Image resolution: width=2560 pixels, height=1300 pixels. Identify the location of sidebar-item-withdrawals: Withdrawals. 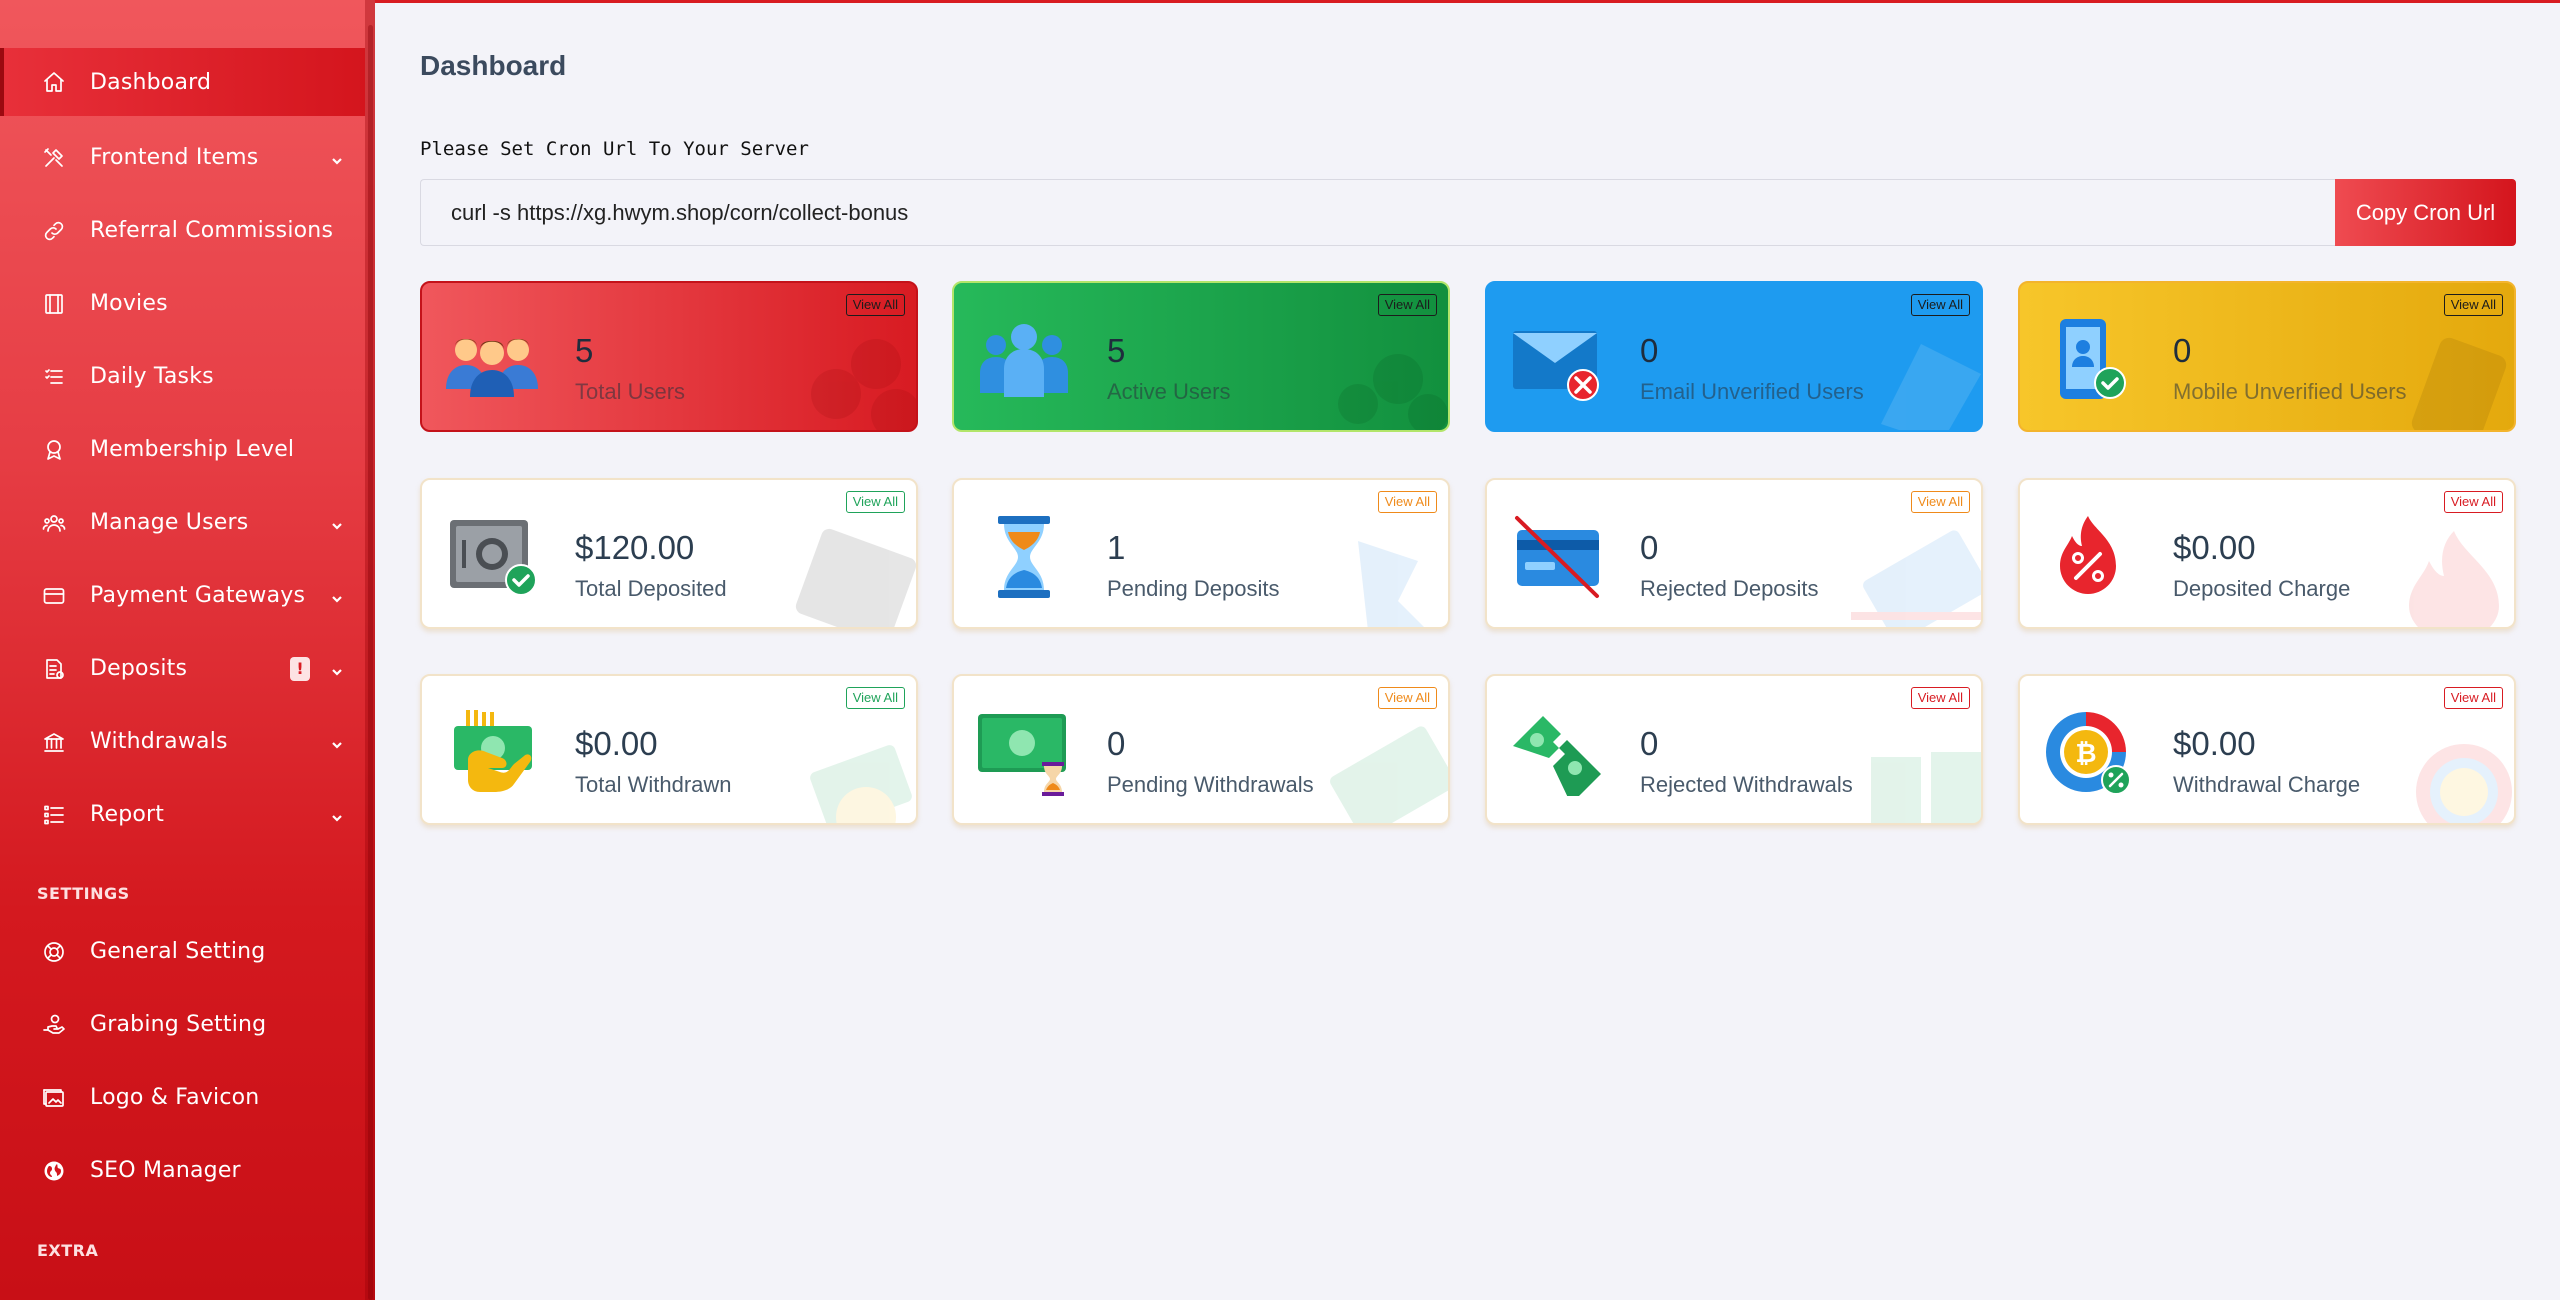
(182, 741).